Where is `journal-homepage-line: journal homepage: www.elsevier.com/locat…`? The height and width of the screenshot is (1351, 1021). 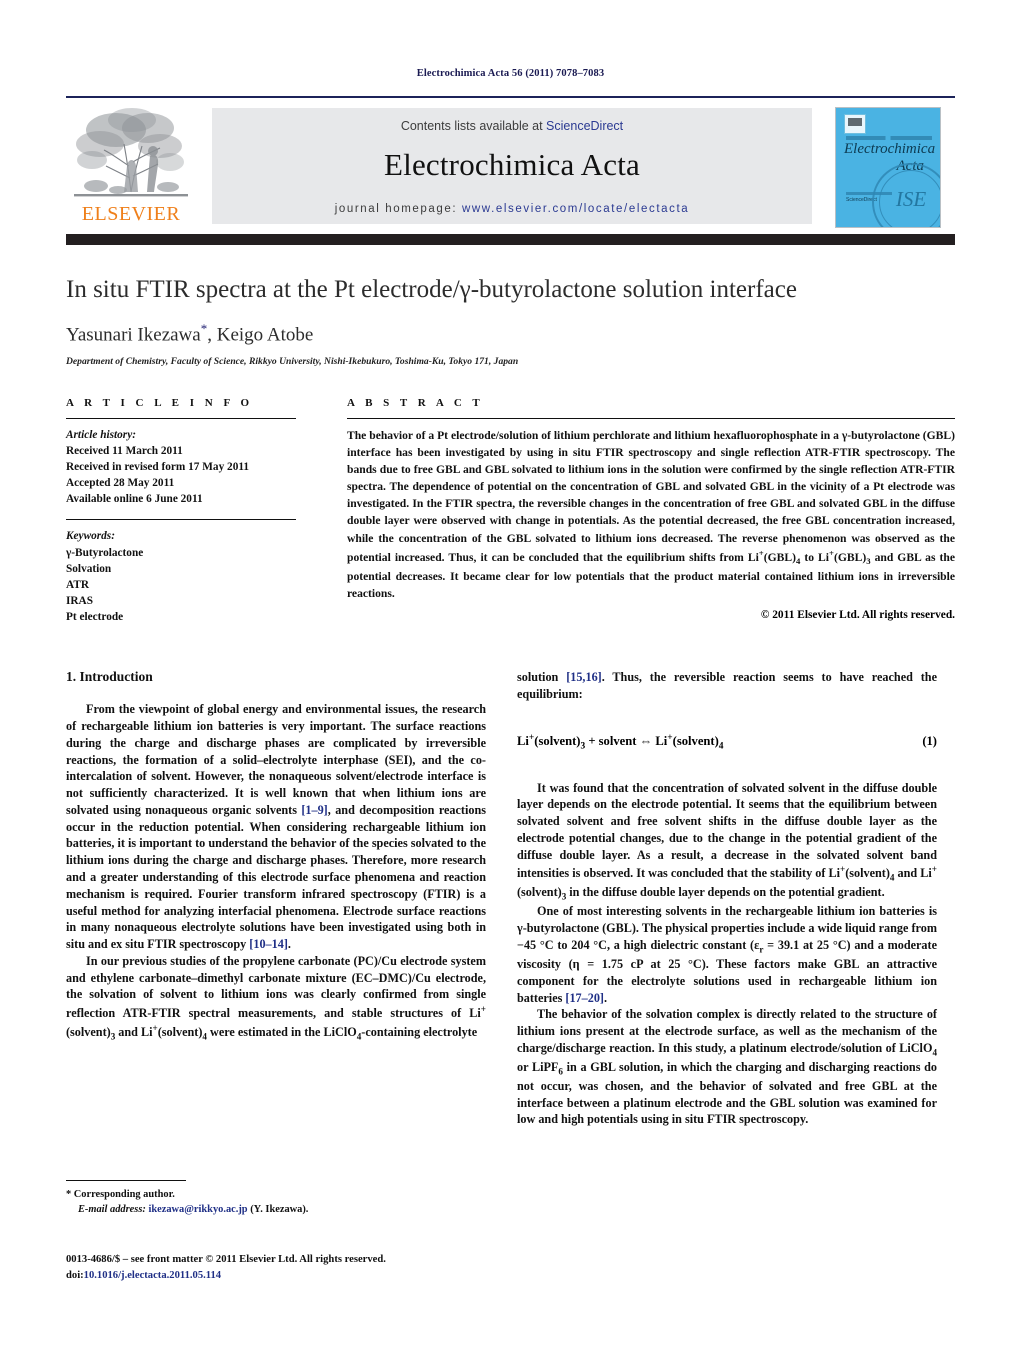
journal-homepage-line: journal homepage: www.elsevier.com/locat… is located at coordinates (512, 209).